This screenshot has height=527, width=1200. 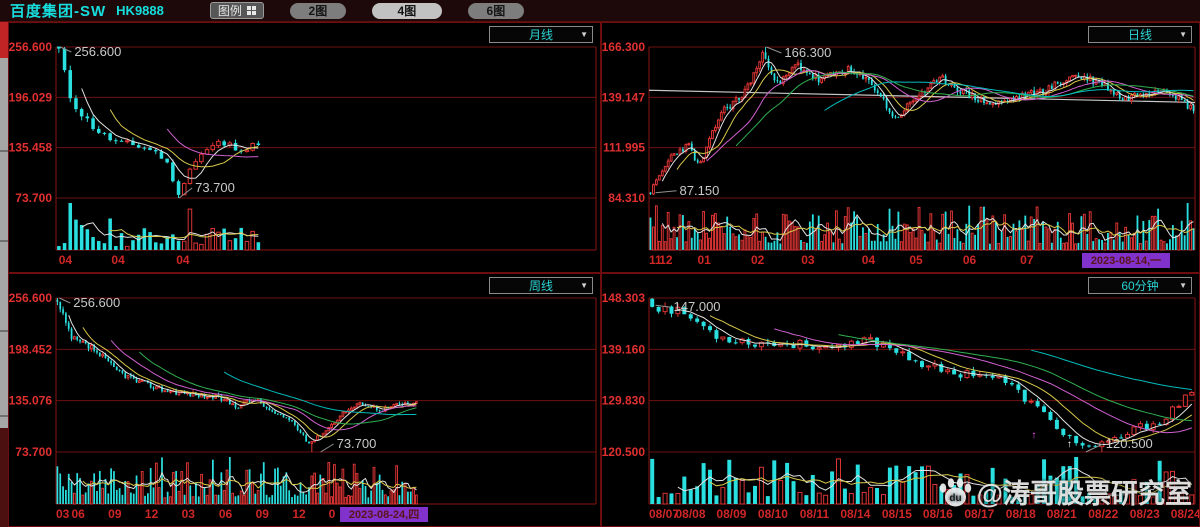 What do you see at coordinates (495, 10) in the screenshot?
I see `layout-6-button: 6图` at bounding box center [495, 10].